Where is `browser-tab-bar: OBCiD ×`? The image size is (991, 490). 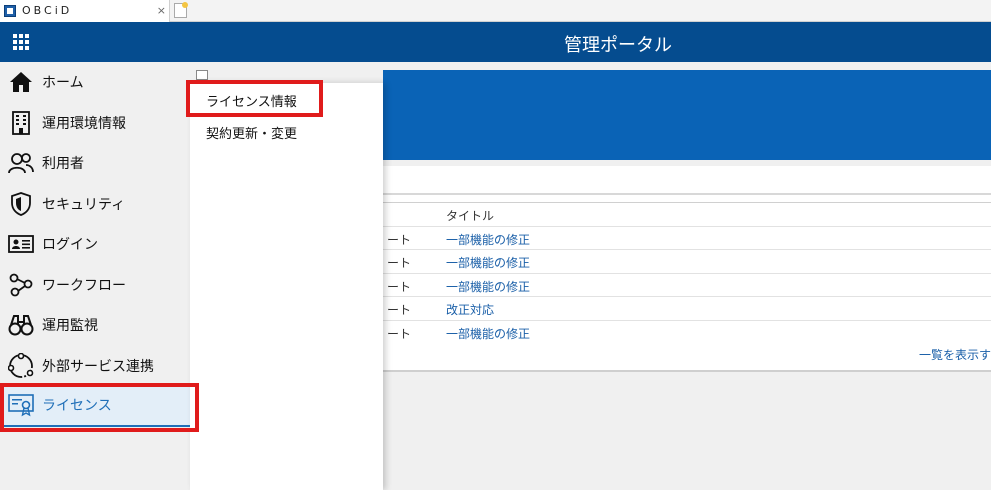
browser-tab-bar: OBCiD × is located at coordinates (495, 11).